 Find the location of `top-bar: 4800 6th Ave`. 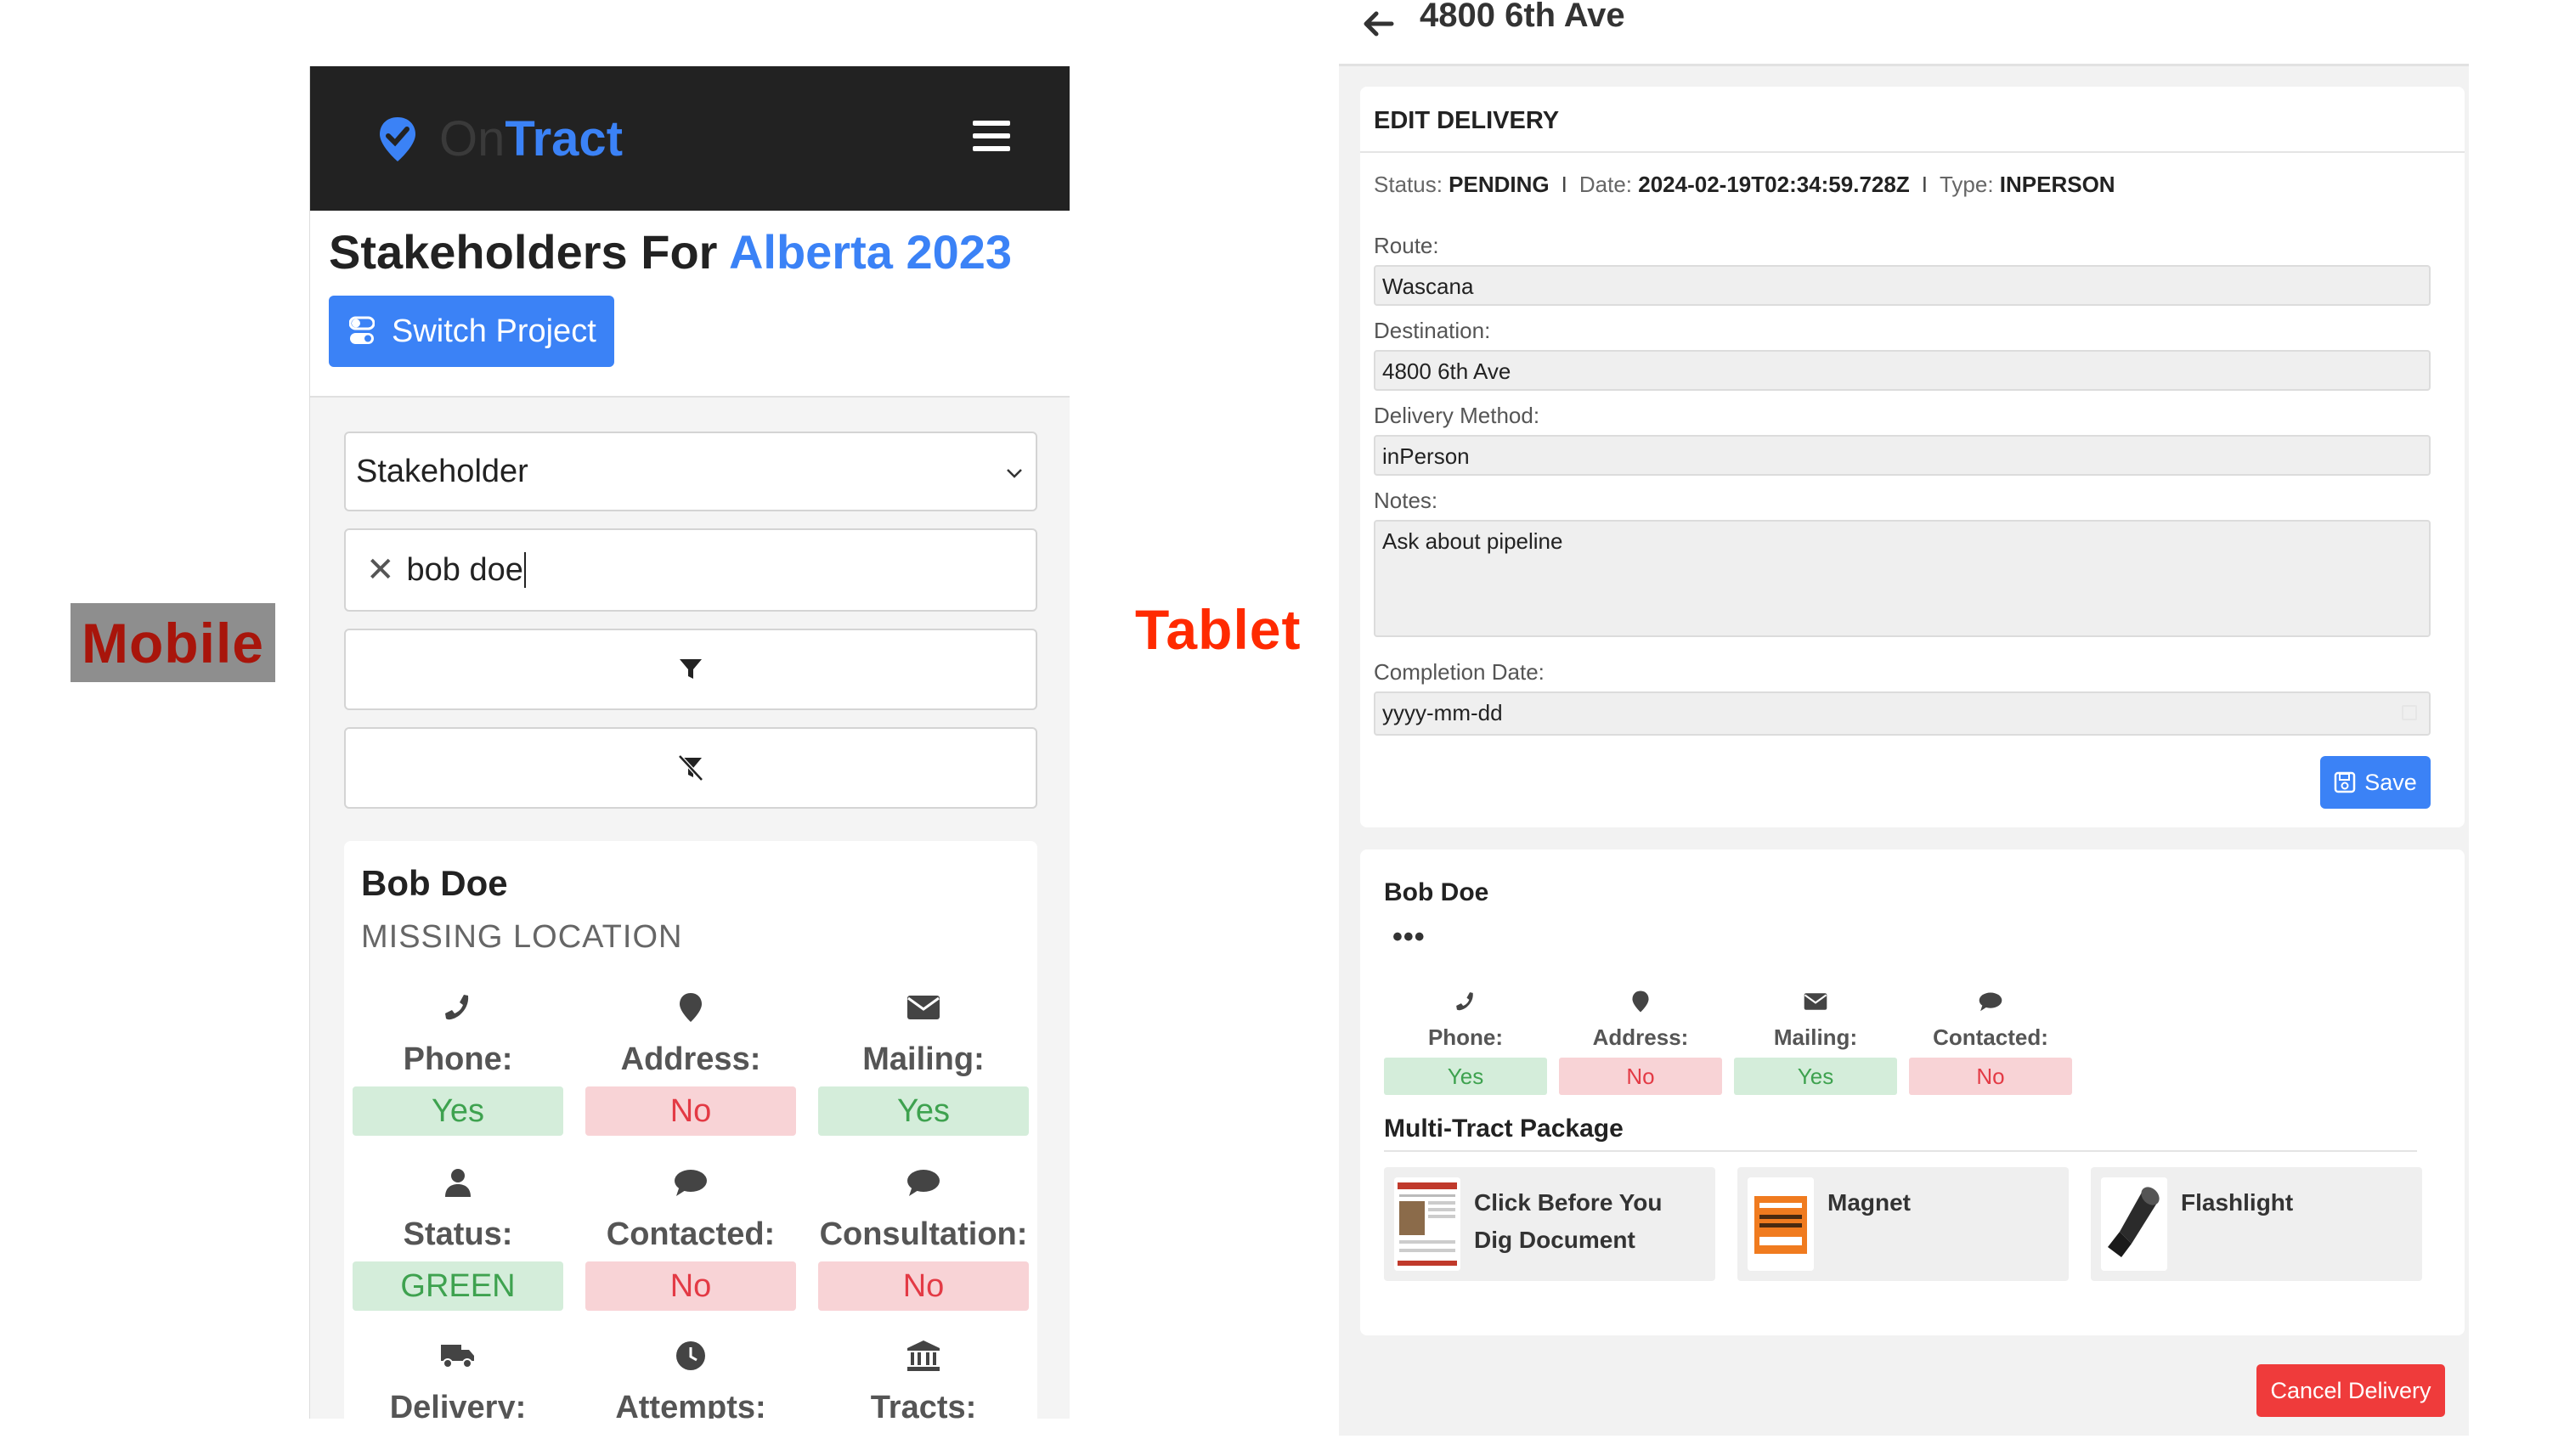

top-bar: 4800 6th Ave is located at coordinates (1904, 33).